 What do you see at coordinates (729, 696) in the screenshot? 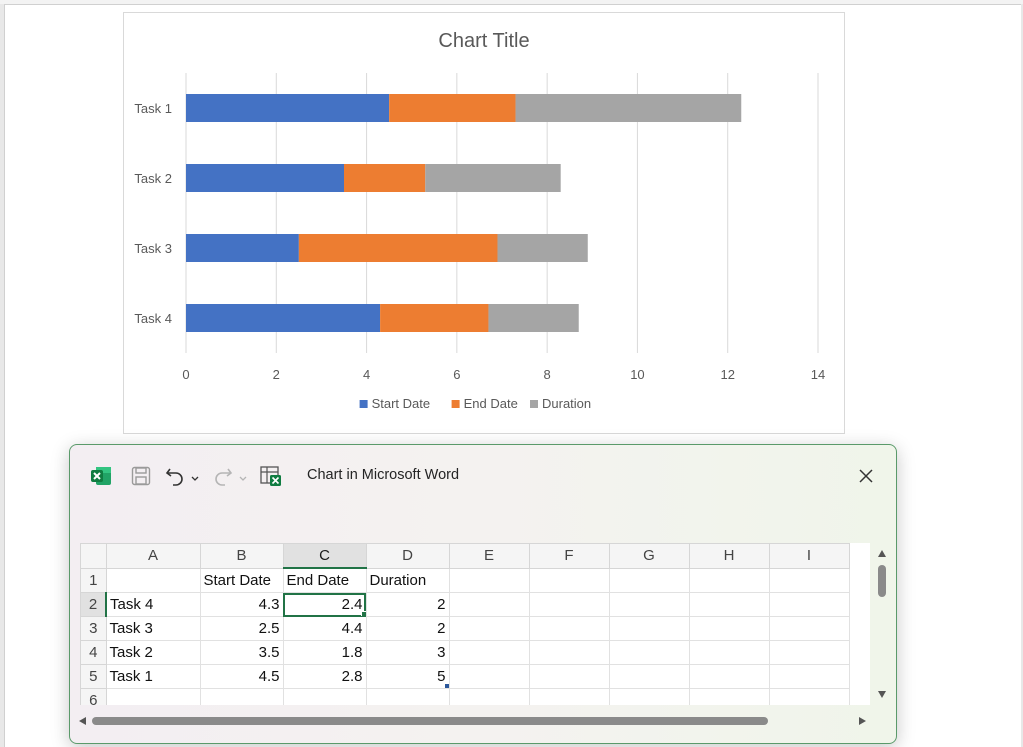
I see `cell-h6` at bounding box center [729, 696].